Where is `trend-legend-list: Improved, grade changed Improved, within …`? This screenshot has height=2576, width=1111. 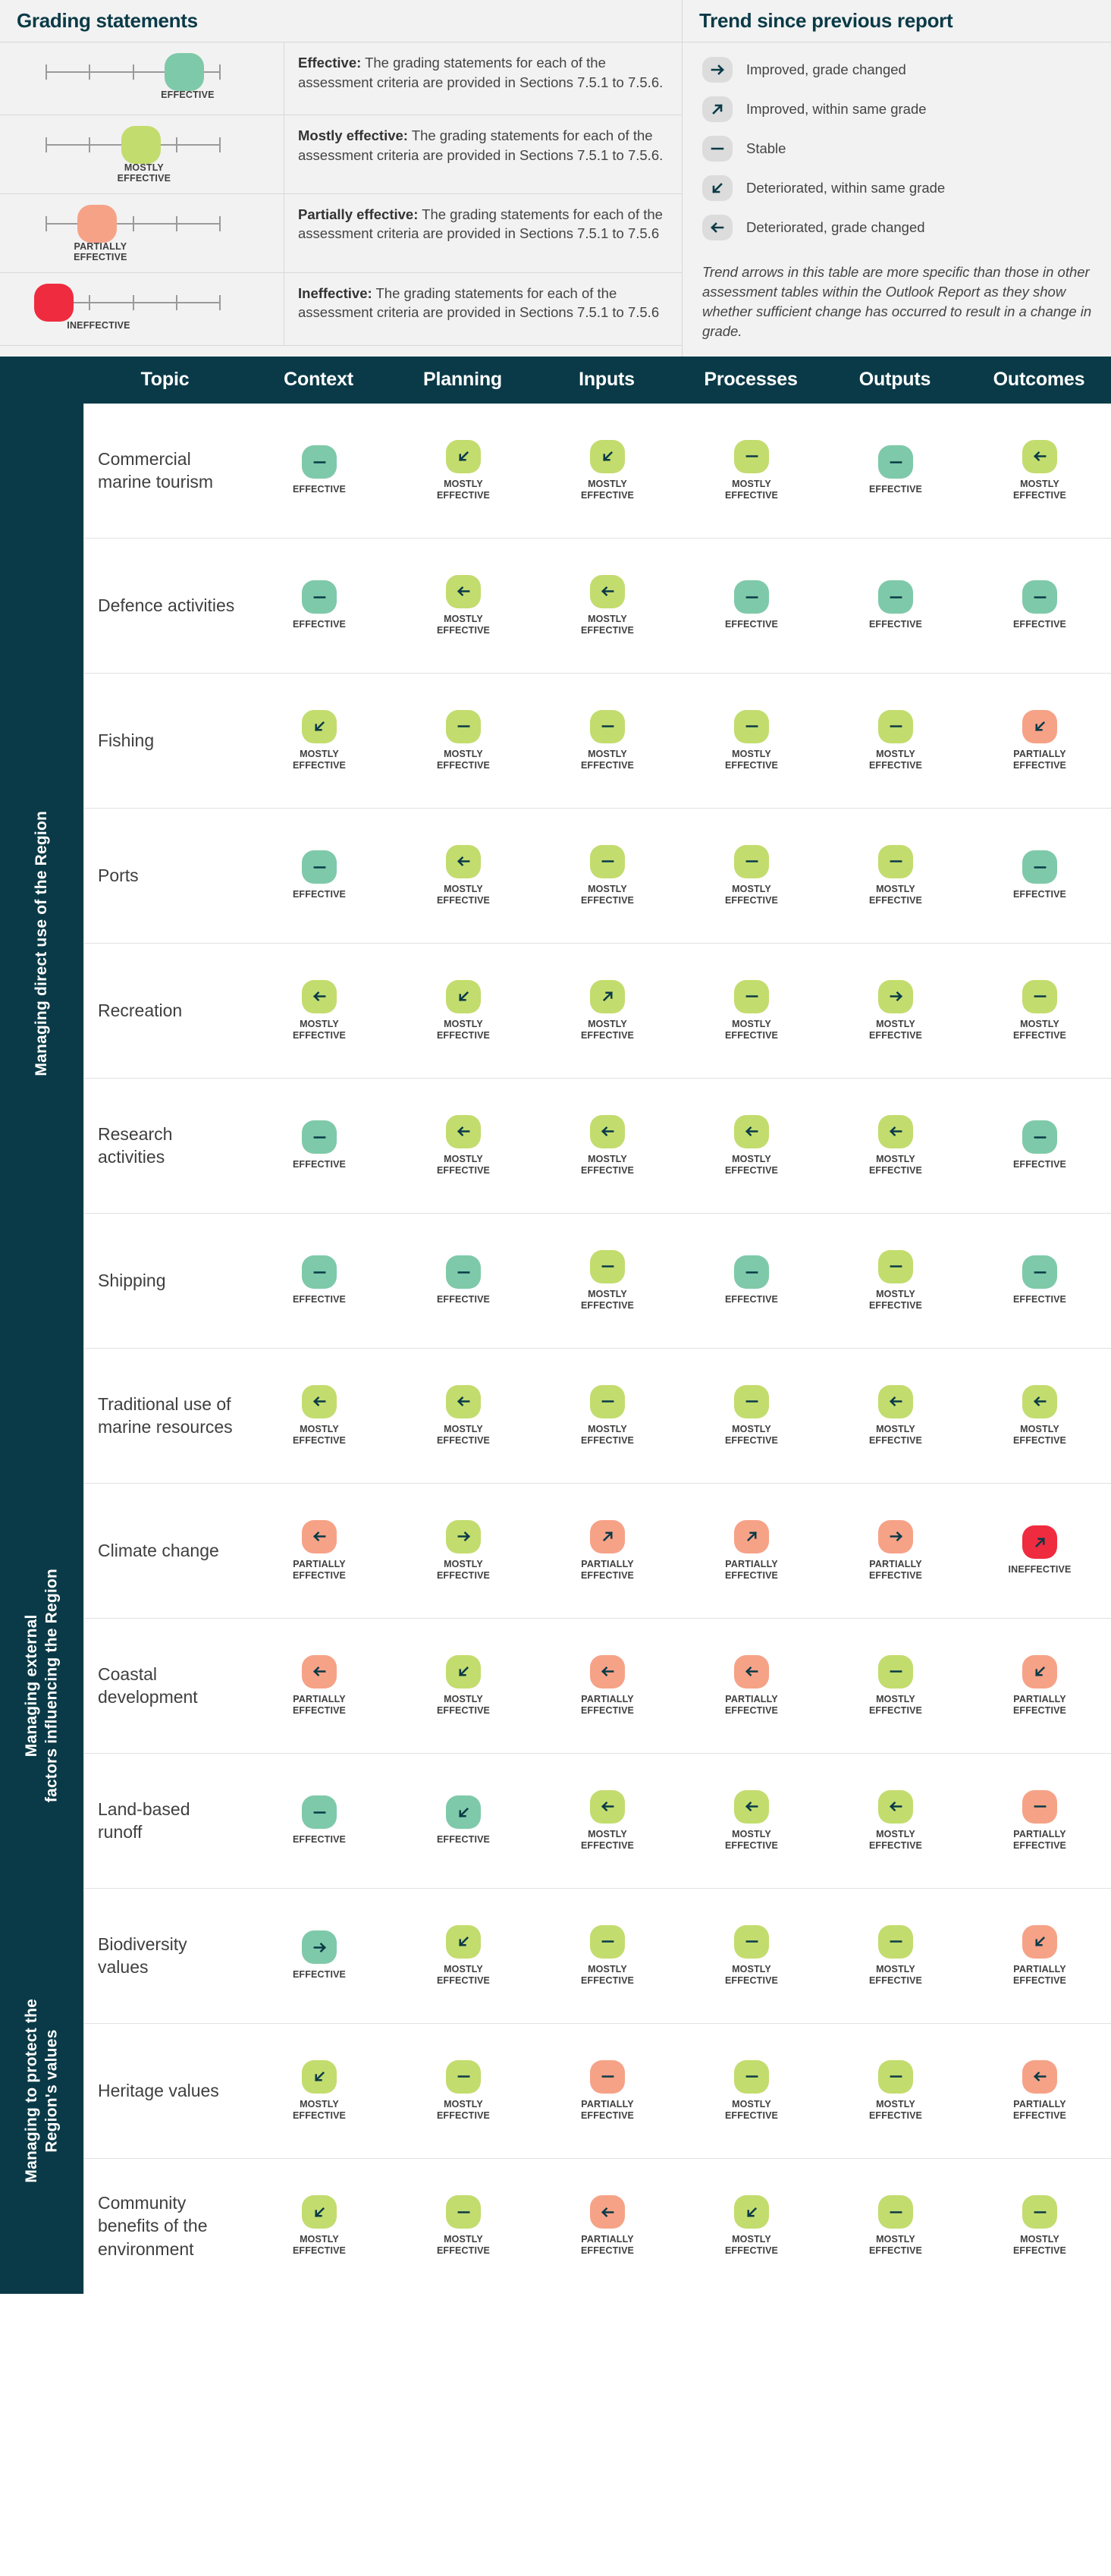
trend-legend-list: Improved, grade changed Improved, within … is located at coordinates (897, 146).